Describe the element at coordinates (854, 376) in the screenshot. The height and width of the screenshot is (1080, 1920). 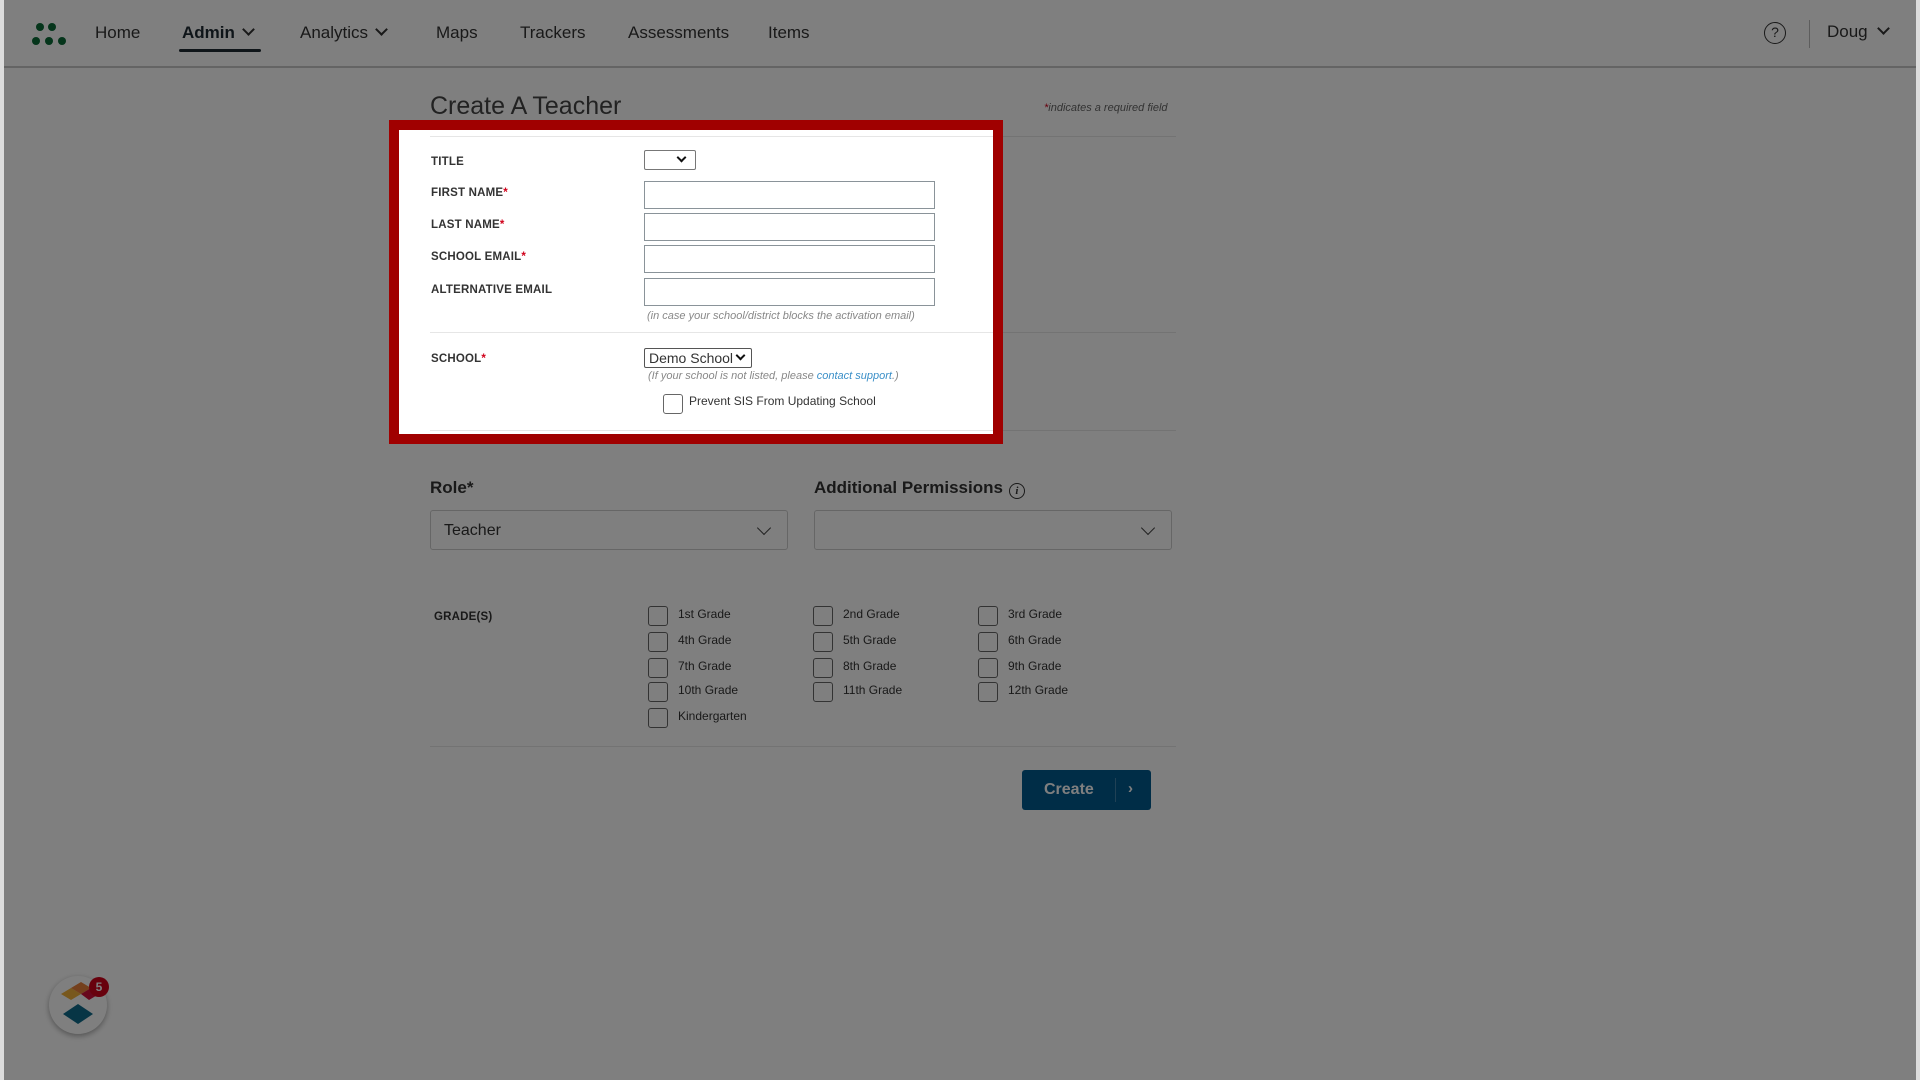
I see `contact-support-link: contact support` at that location.